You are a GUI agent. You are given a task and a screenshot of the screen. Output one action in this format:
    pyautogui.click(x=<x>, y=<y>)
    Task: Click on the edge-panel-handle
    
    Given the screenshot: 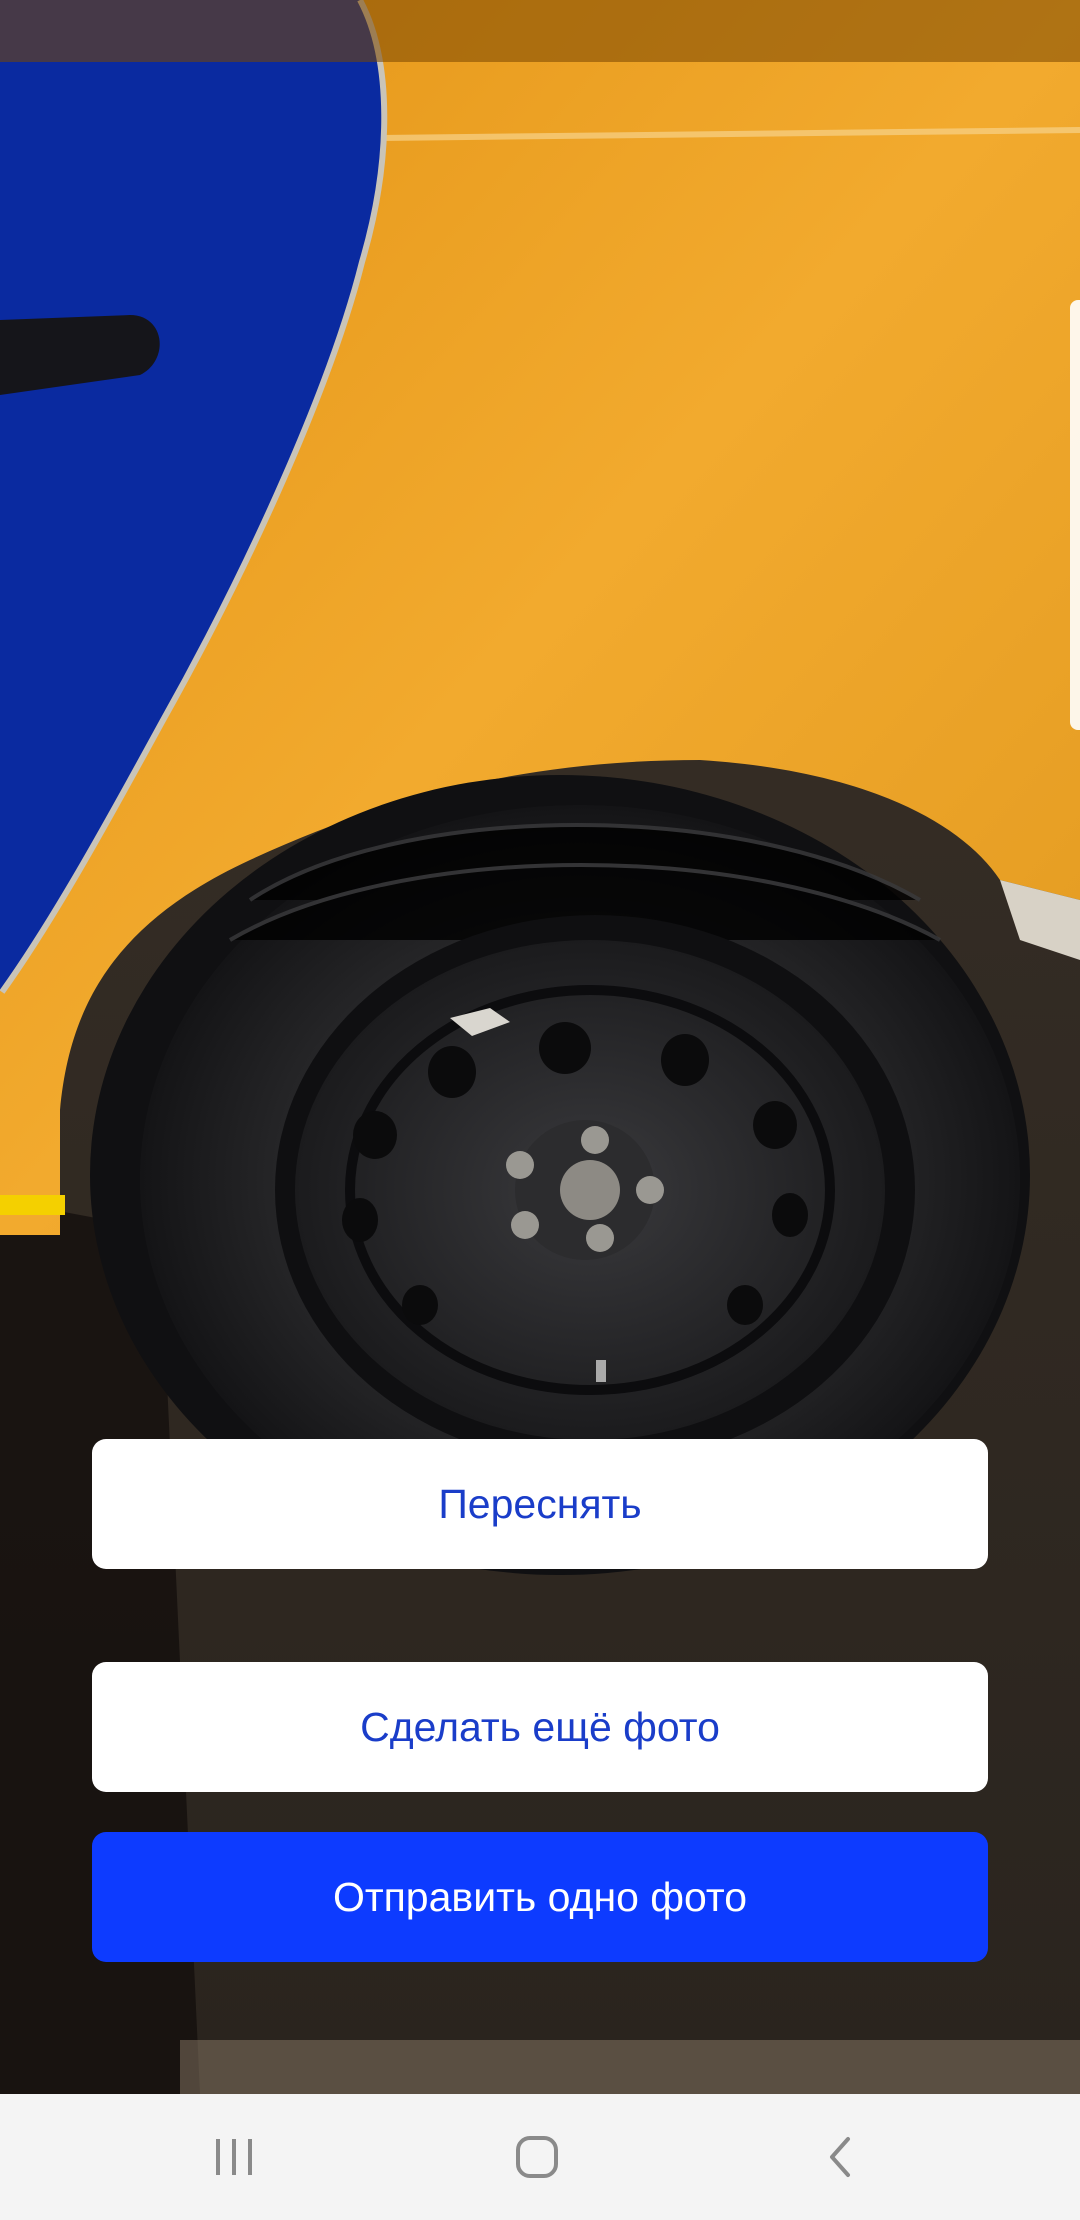 What is the action you would take?
    pyautogui.click(x=1075, y=515)
    